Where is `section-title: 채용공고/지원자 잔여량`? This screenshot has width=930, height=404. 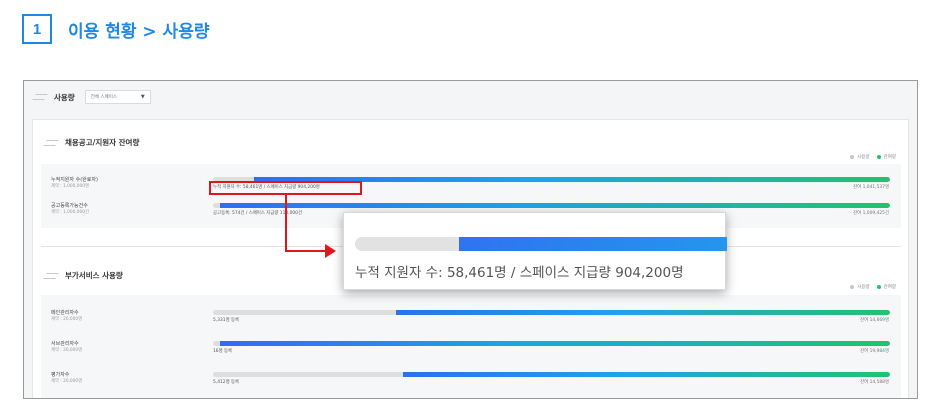 section-title: 채용공고/지원자 잔여량 is located at coordinates (102, 142).